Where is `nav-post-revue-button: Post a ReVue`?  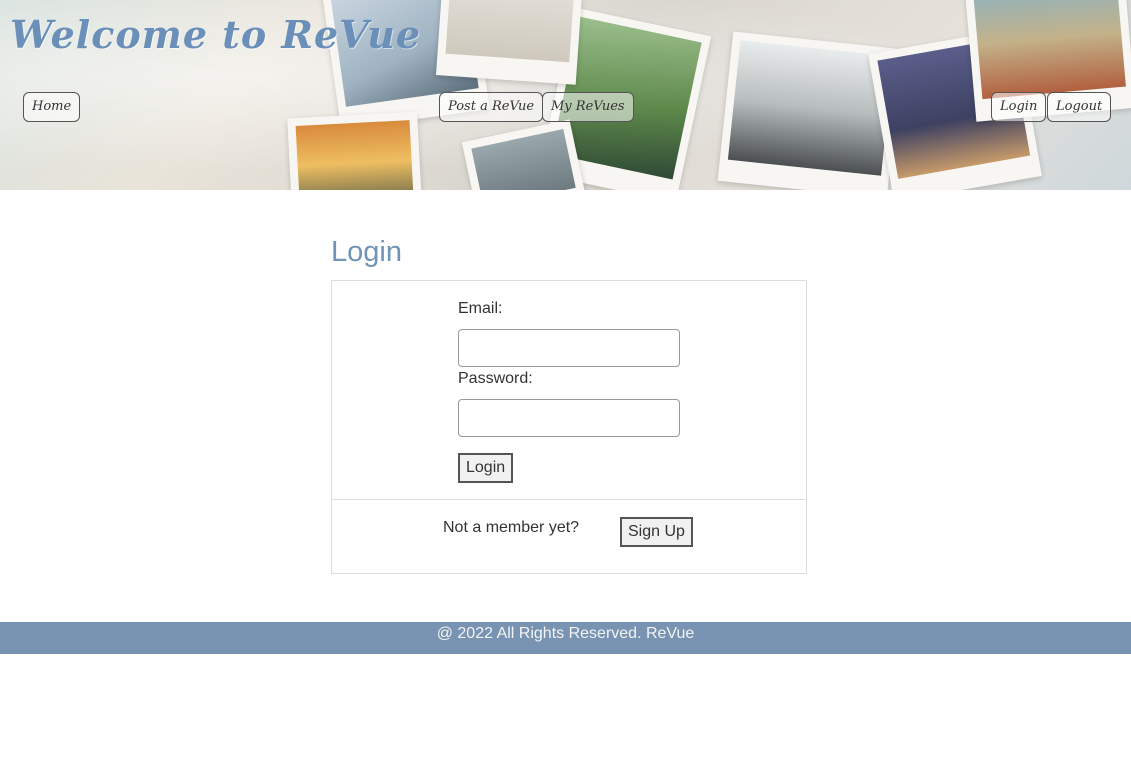
nav-post-revue-button: Post a ReVue is located at coordinates (491, 107).